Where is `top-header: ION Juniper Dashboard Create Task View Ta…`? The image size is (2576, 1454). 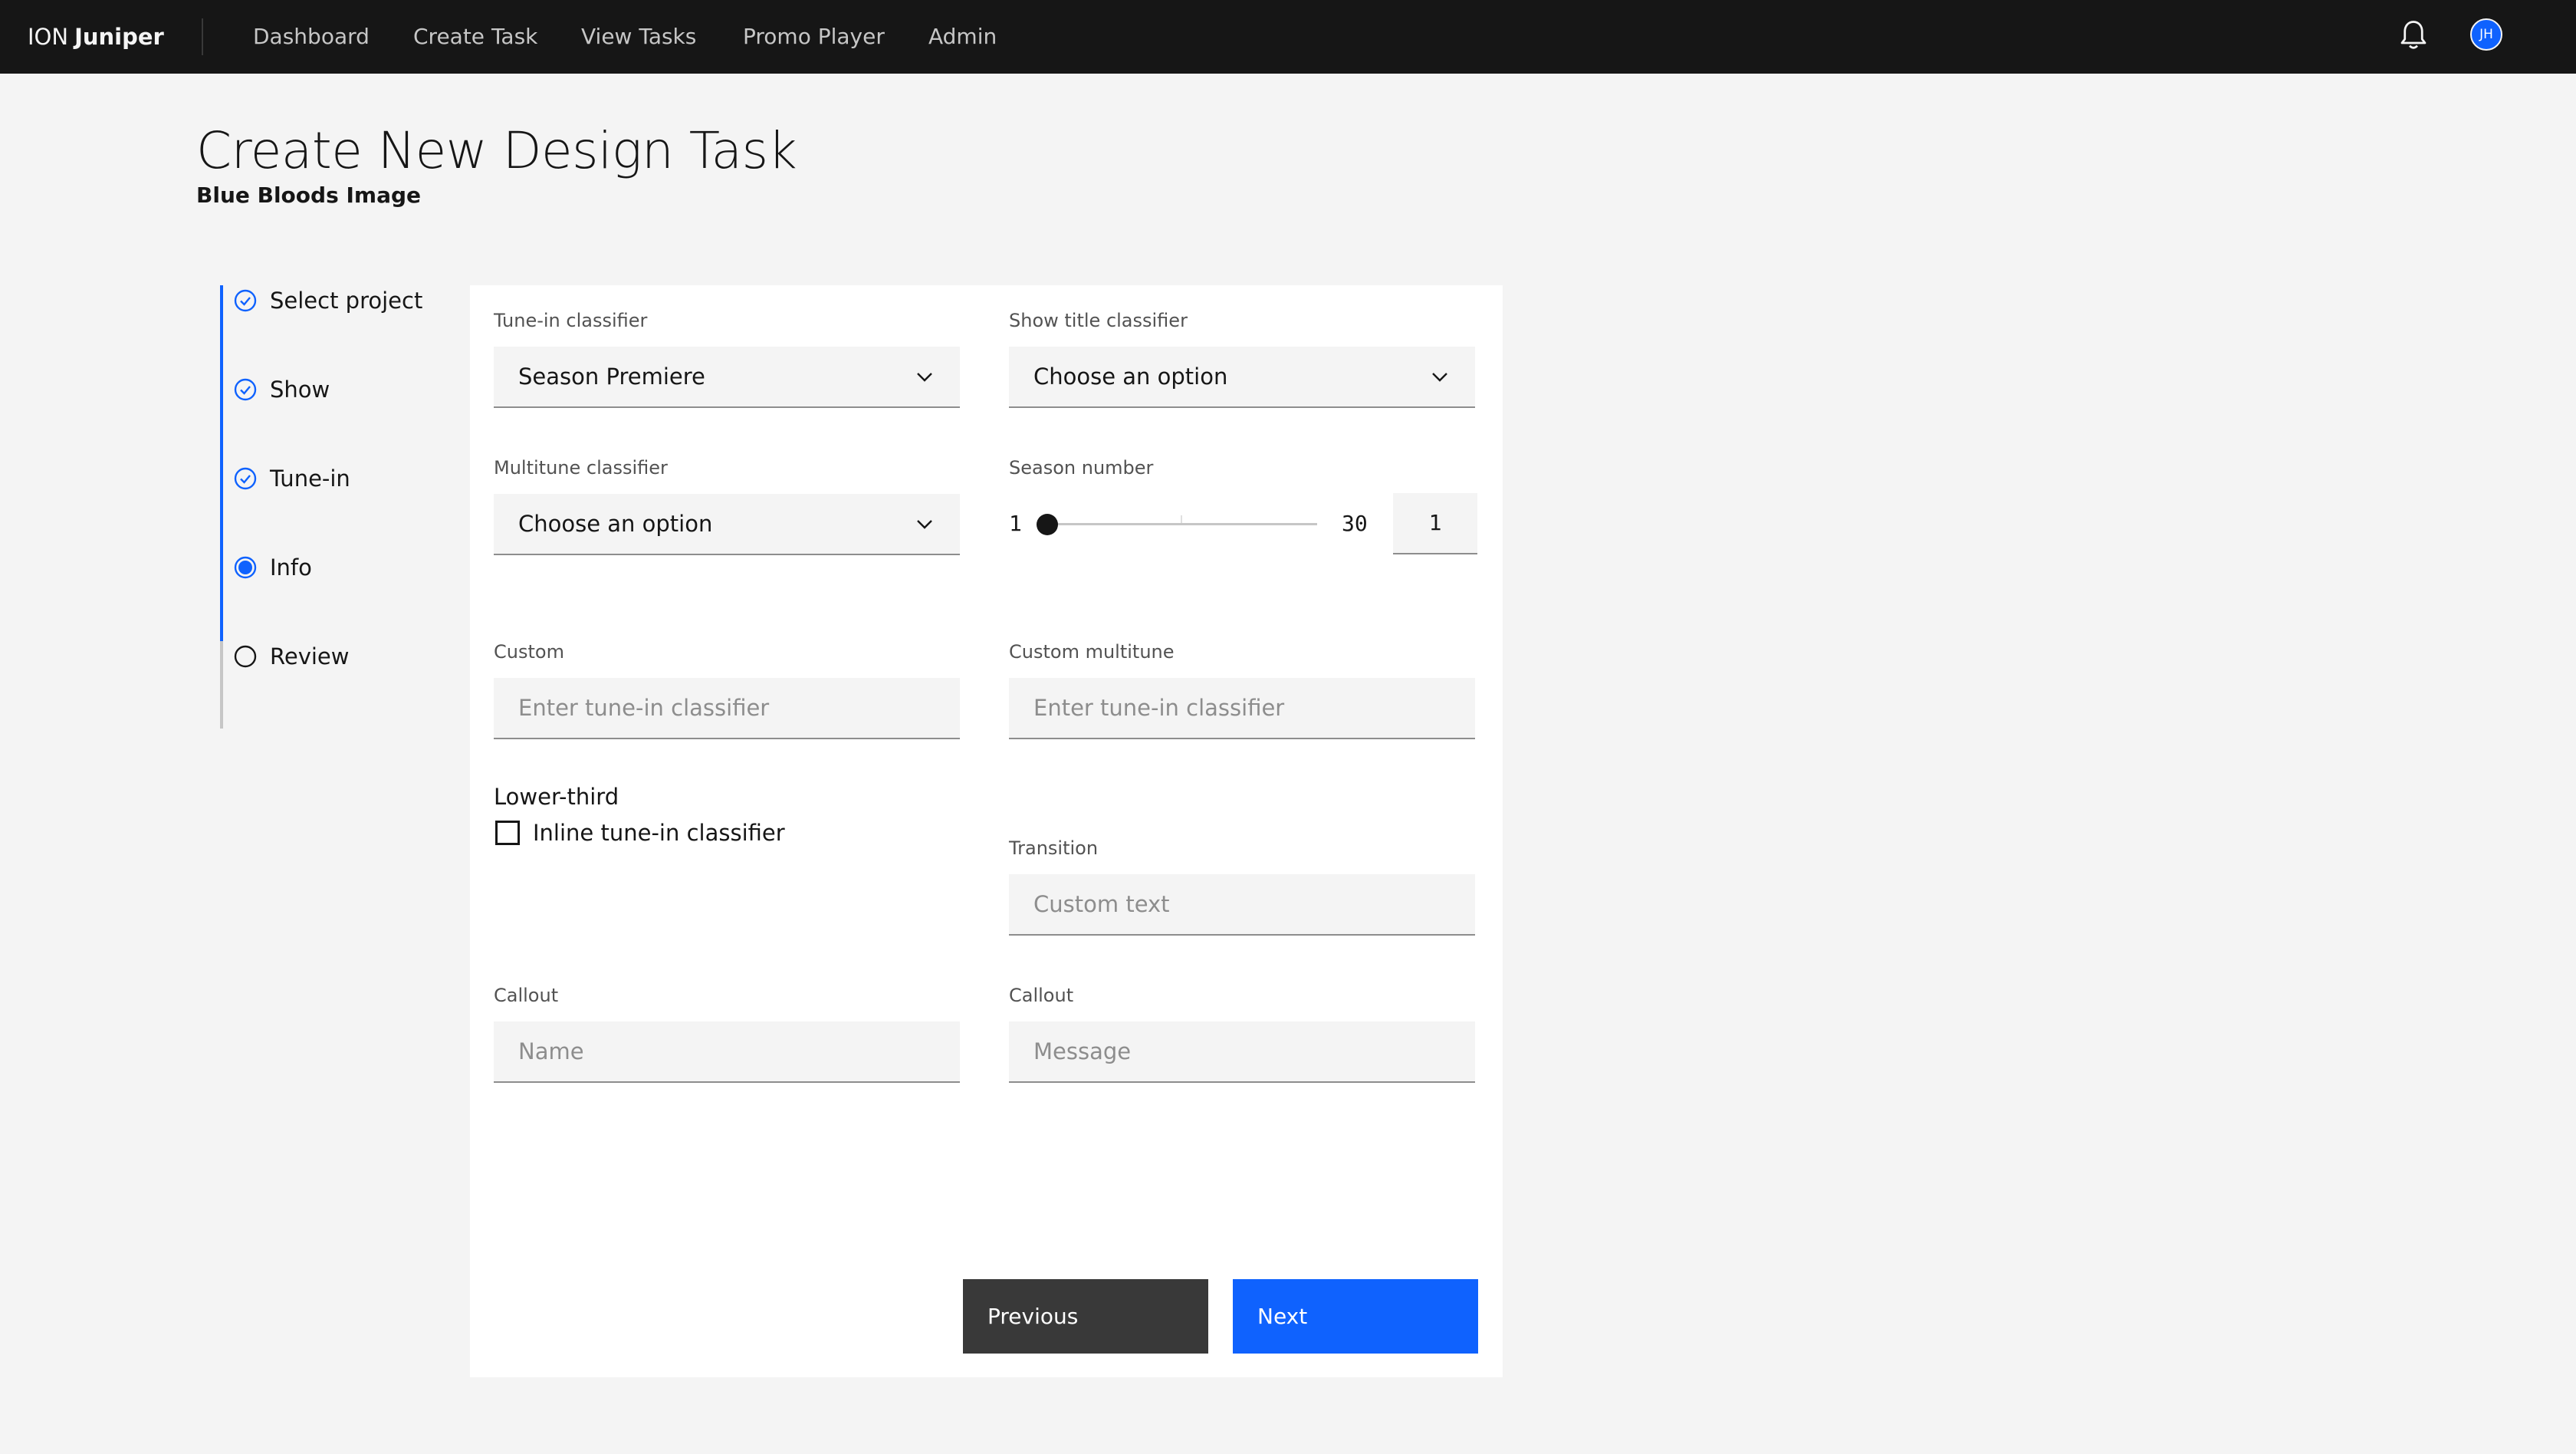
top-header: ION Juniper Dashboard Create Task View Ta… is located at coordinates (1288, 37).